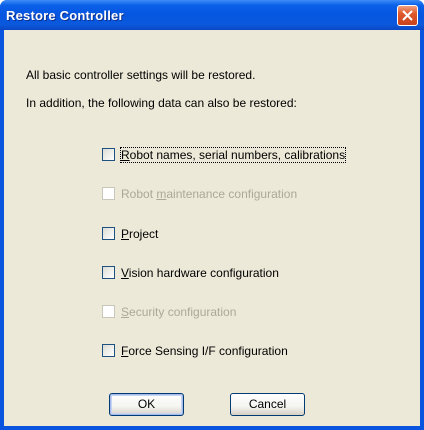  What do you see at coordinates (267, 404) in the screenshot?
I see `cancel-button: Cancel` at bounding box center [267, 404].